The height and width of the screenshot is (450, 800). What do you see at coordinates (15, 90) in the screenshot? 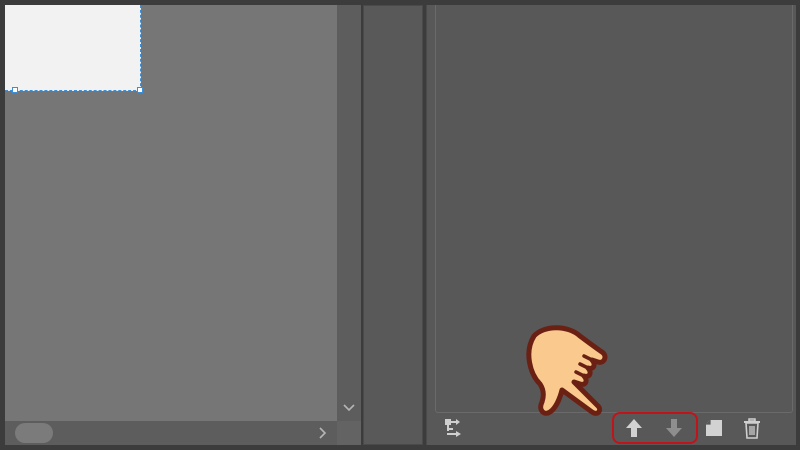
I see `resize-handle-bottom-left` at bounding box center [15, 90].